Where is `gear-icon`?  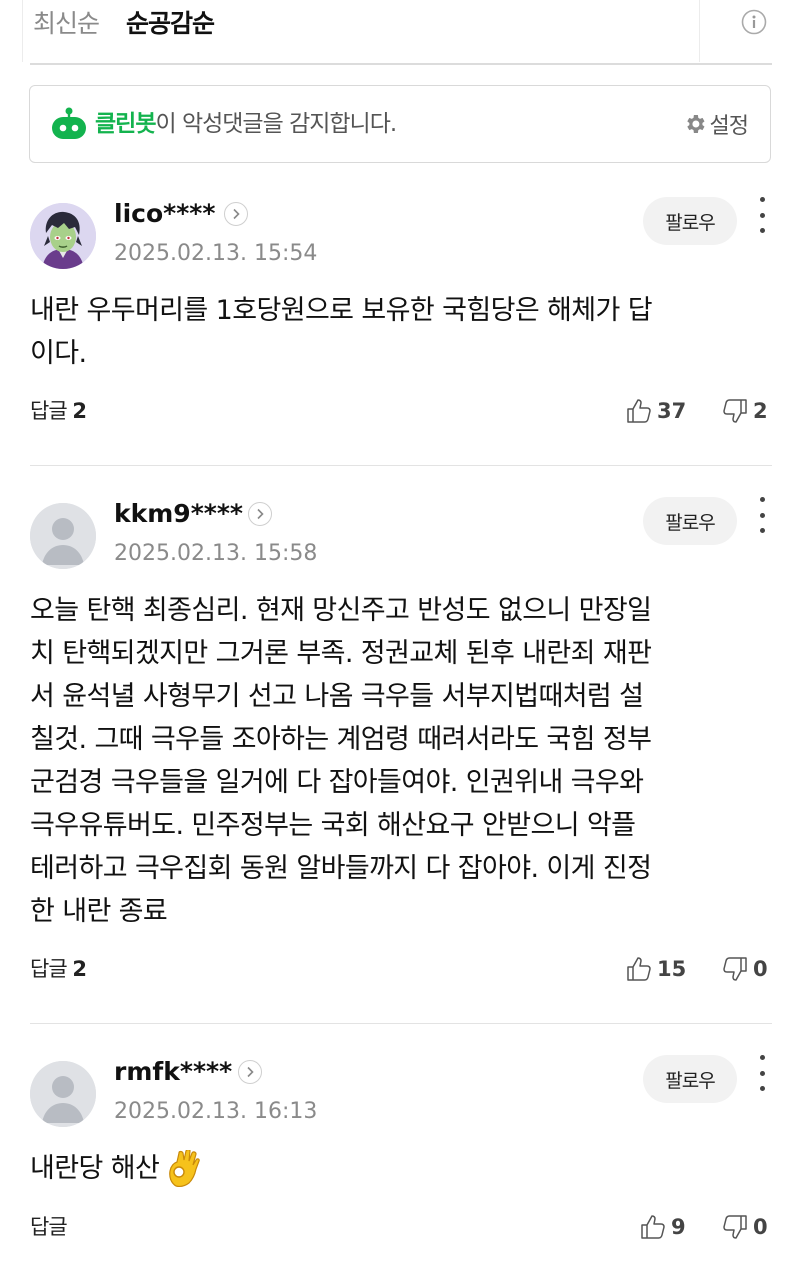
gear-icon is located at coordinates (695, 124).